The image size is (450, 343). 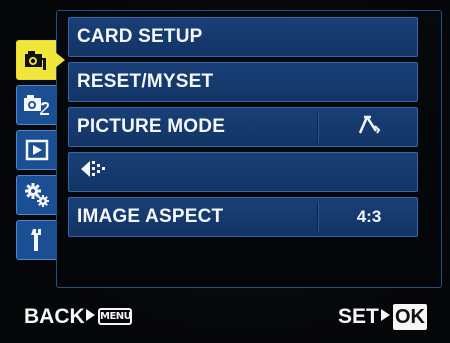 What do you see at coordinates (145, 81) in the screenshot?
I see `menu-row-label: RESET/MYSET` at bounding box center [145, 81].